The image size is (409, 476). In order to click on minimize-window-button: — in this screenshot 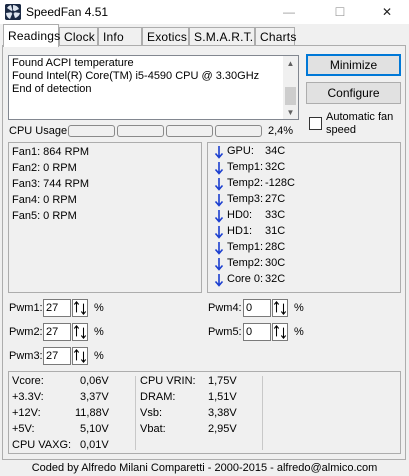, I will do `click(289, 12)`.